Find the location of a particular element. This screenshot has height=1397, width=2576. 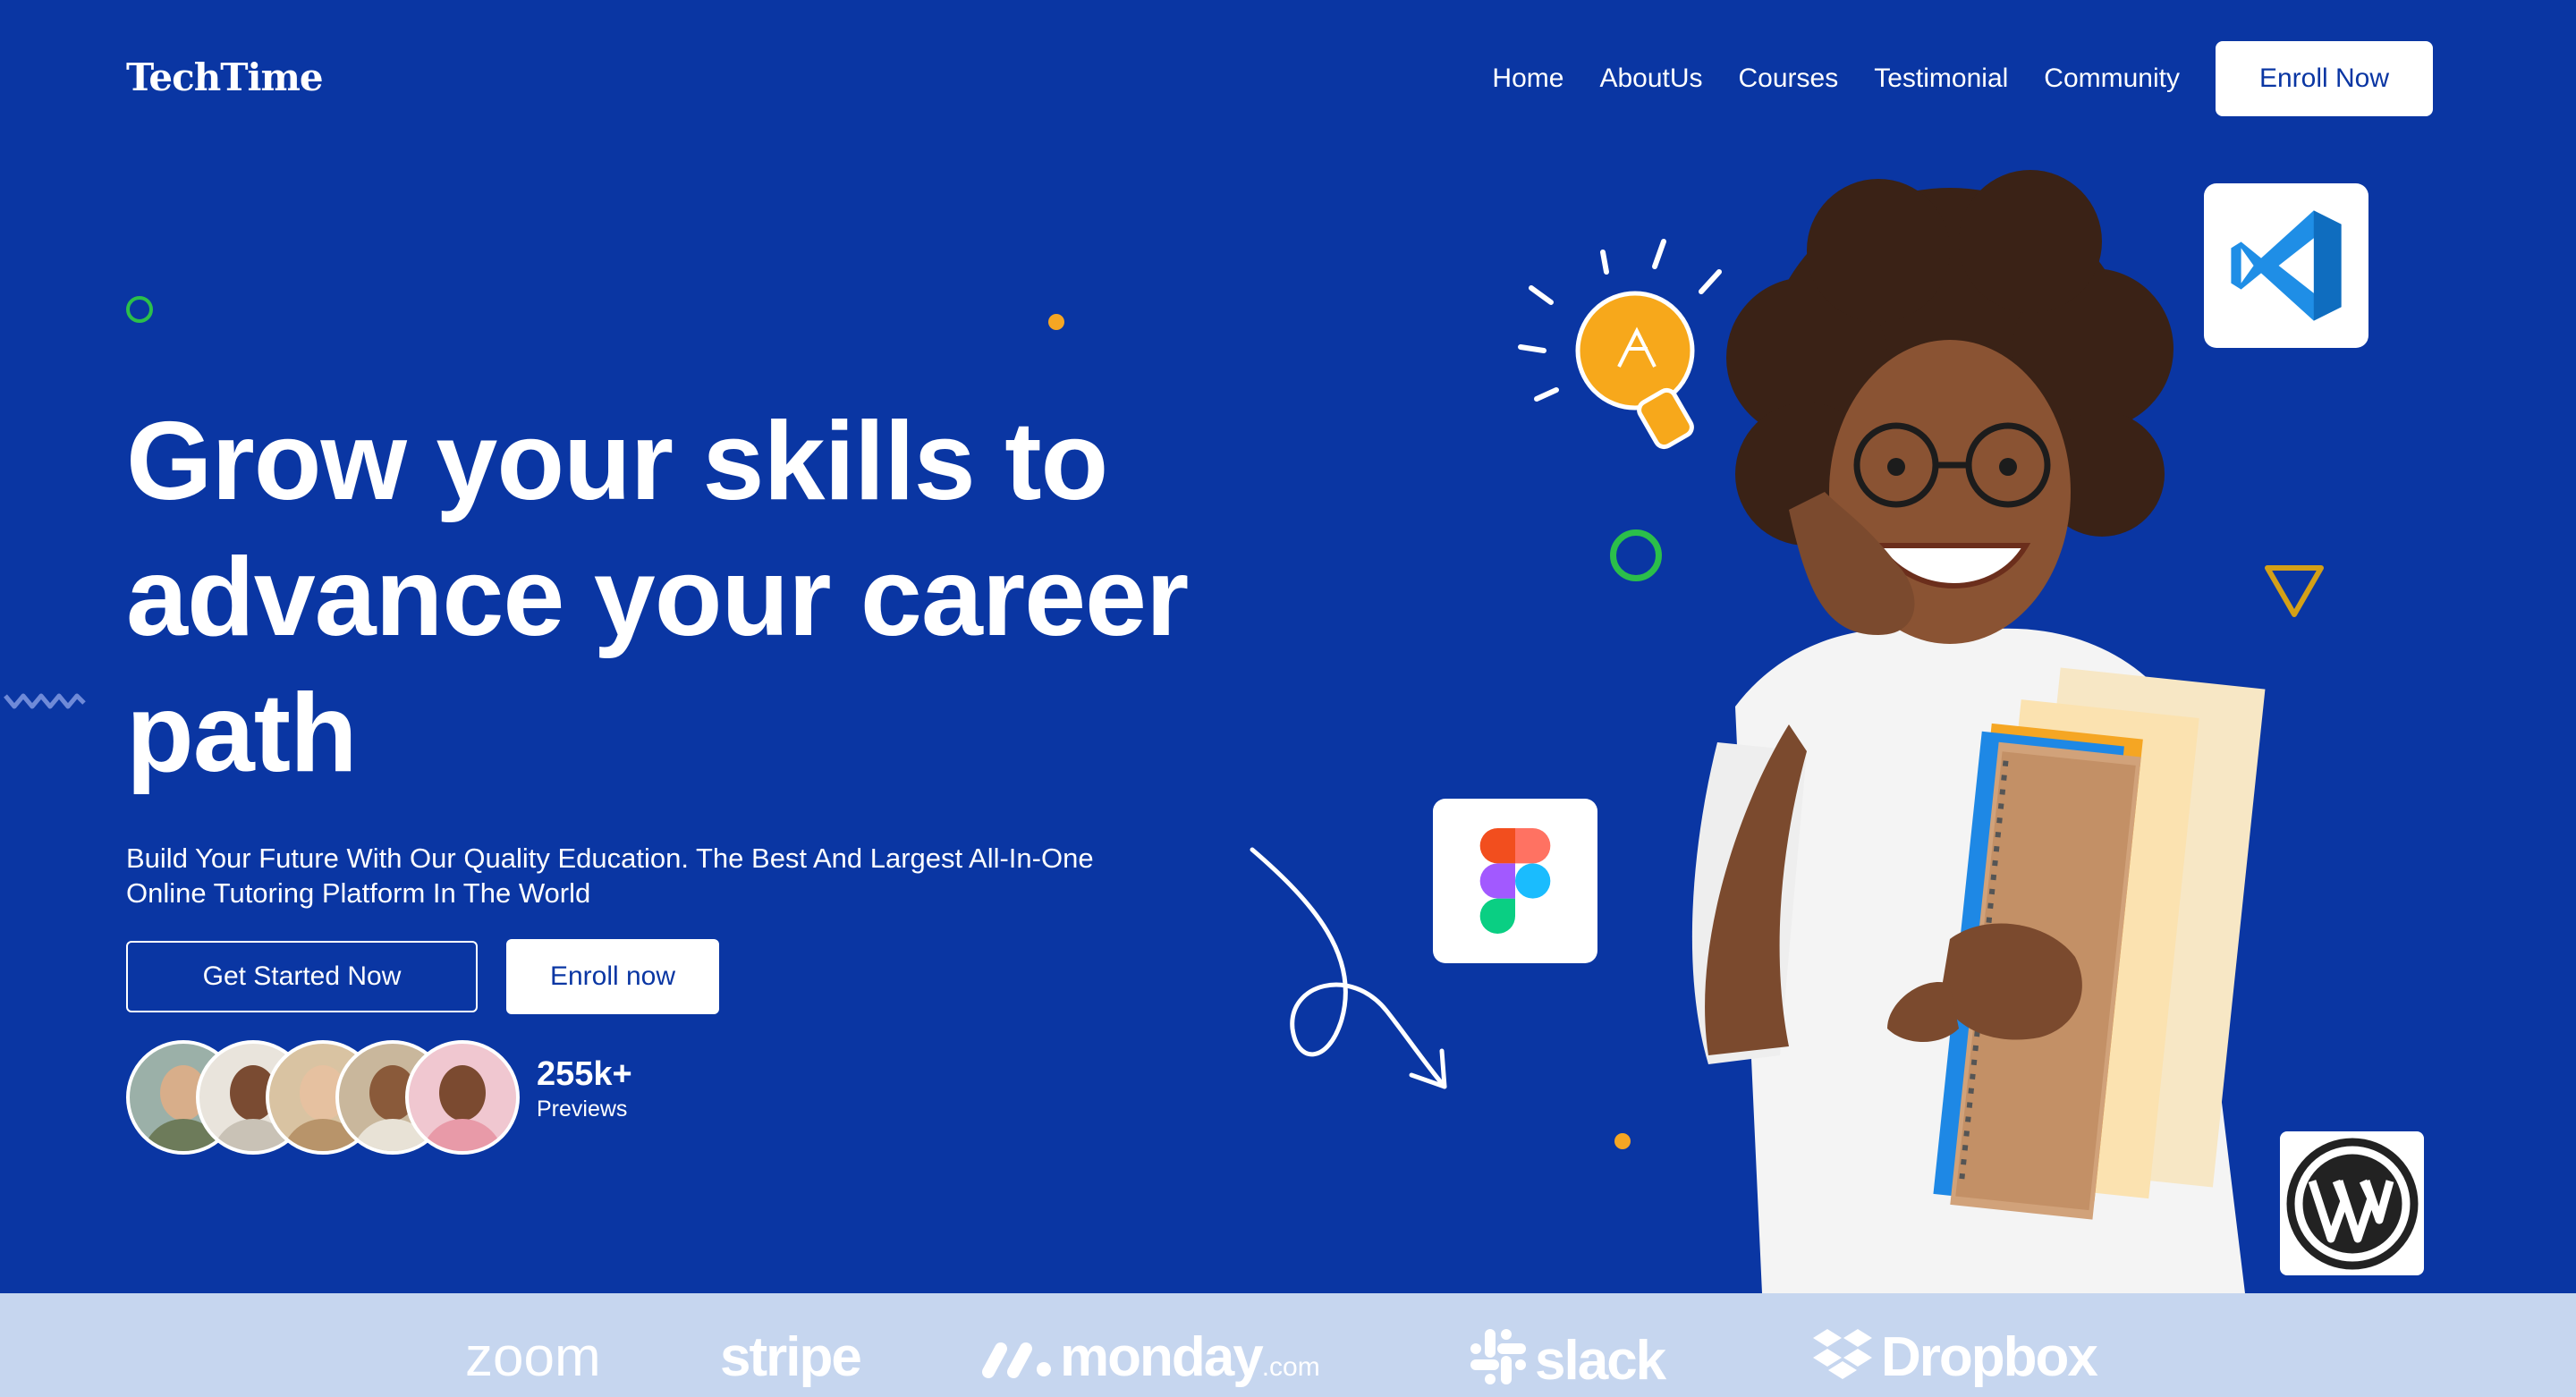

nav-courses: Courses is located at coordinates (1789, 79).